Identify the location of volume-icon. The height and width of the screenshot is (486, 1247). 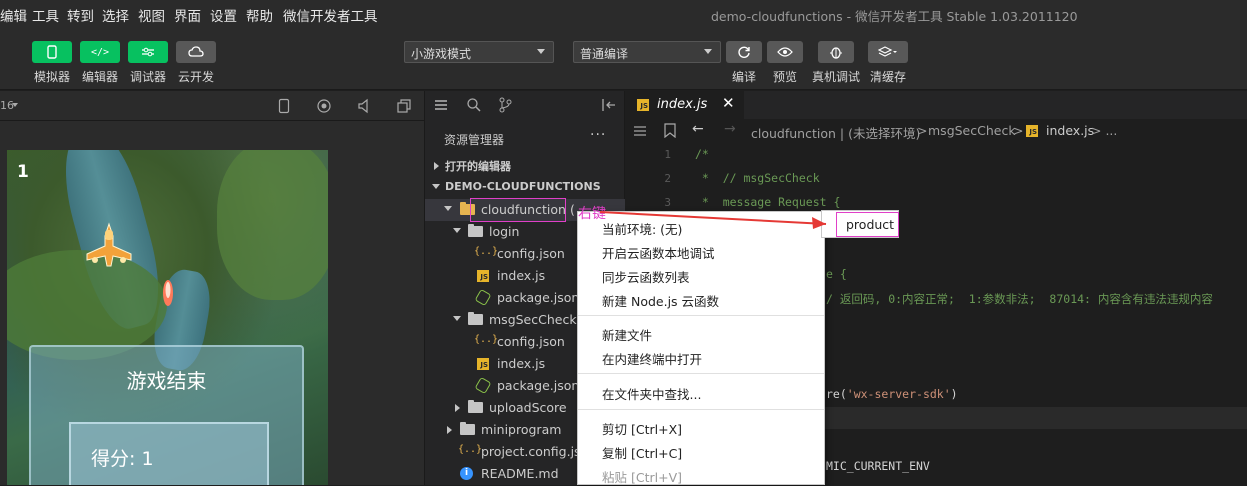
(364, 106).